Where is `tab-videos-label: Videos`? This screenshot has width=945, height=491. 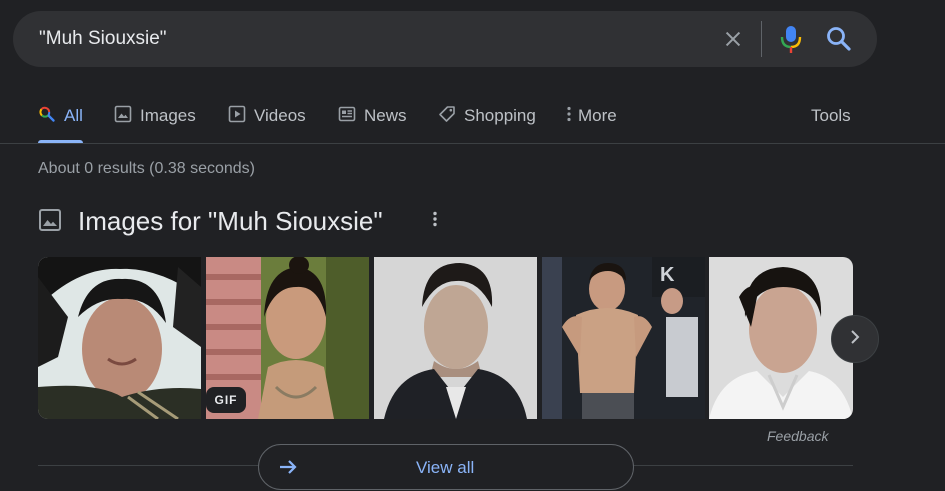
tab-videos-label: Videos is located at coordinates (280, 115).